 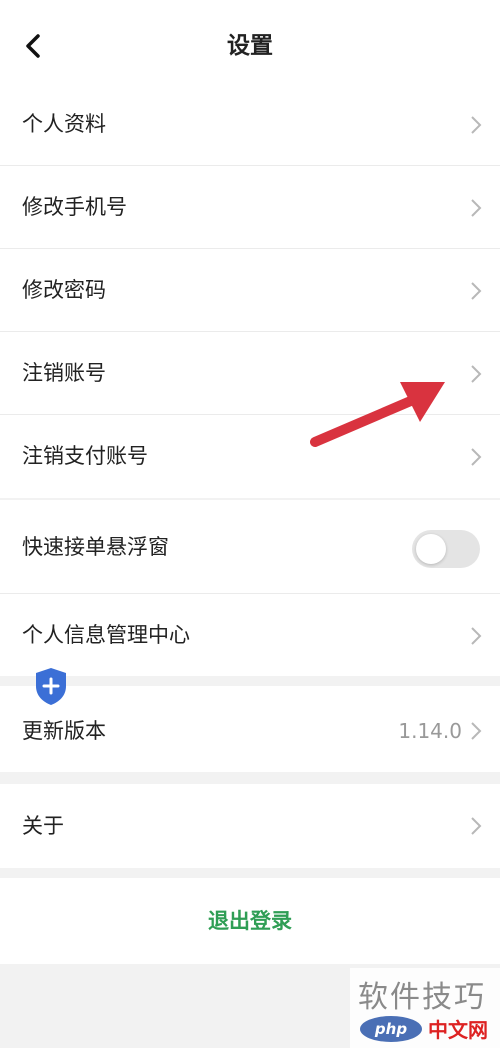 I want to click on list-item-about: 关于, so click(x=250, y=826).